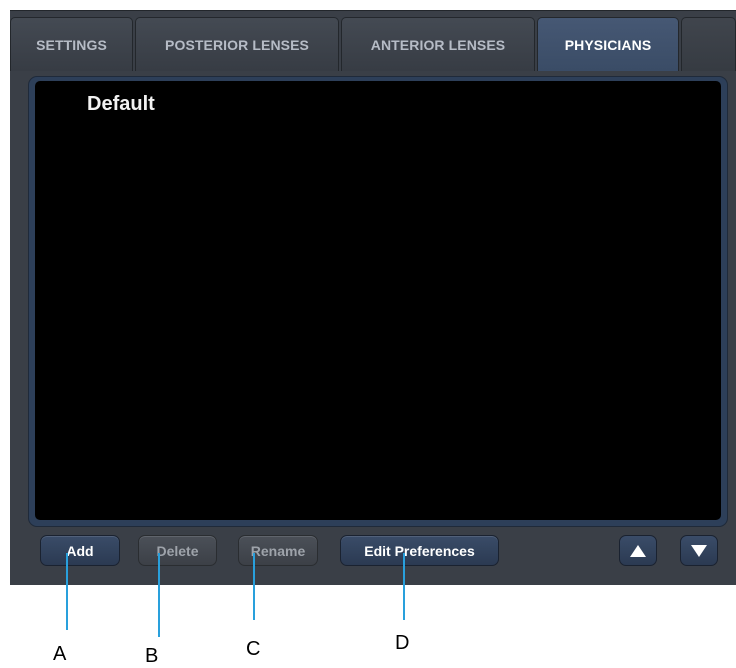  Describe the element at coordinates (278, 550) in the screenshot. I see `rename-button: Rename` at that location.